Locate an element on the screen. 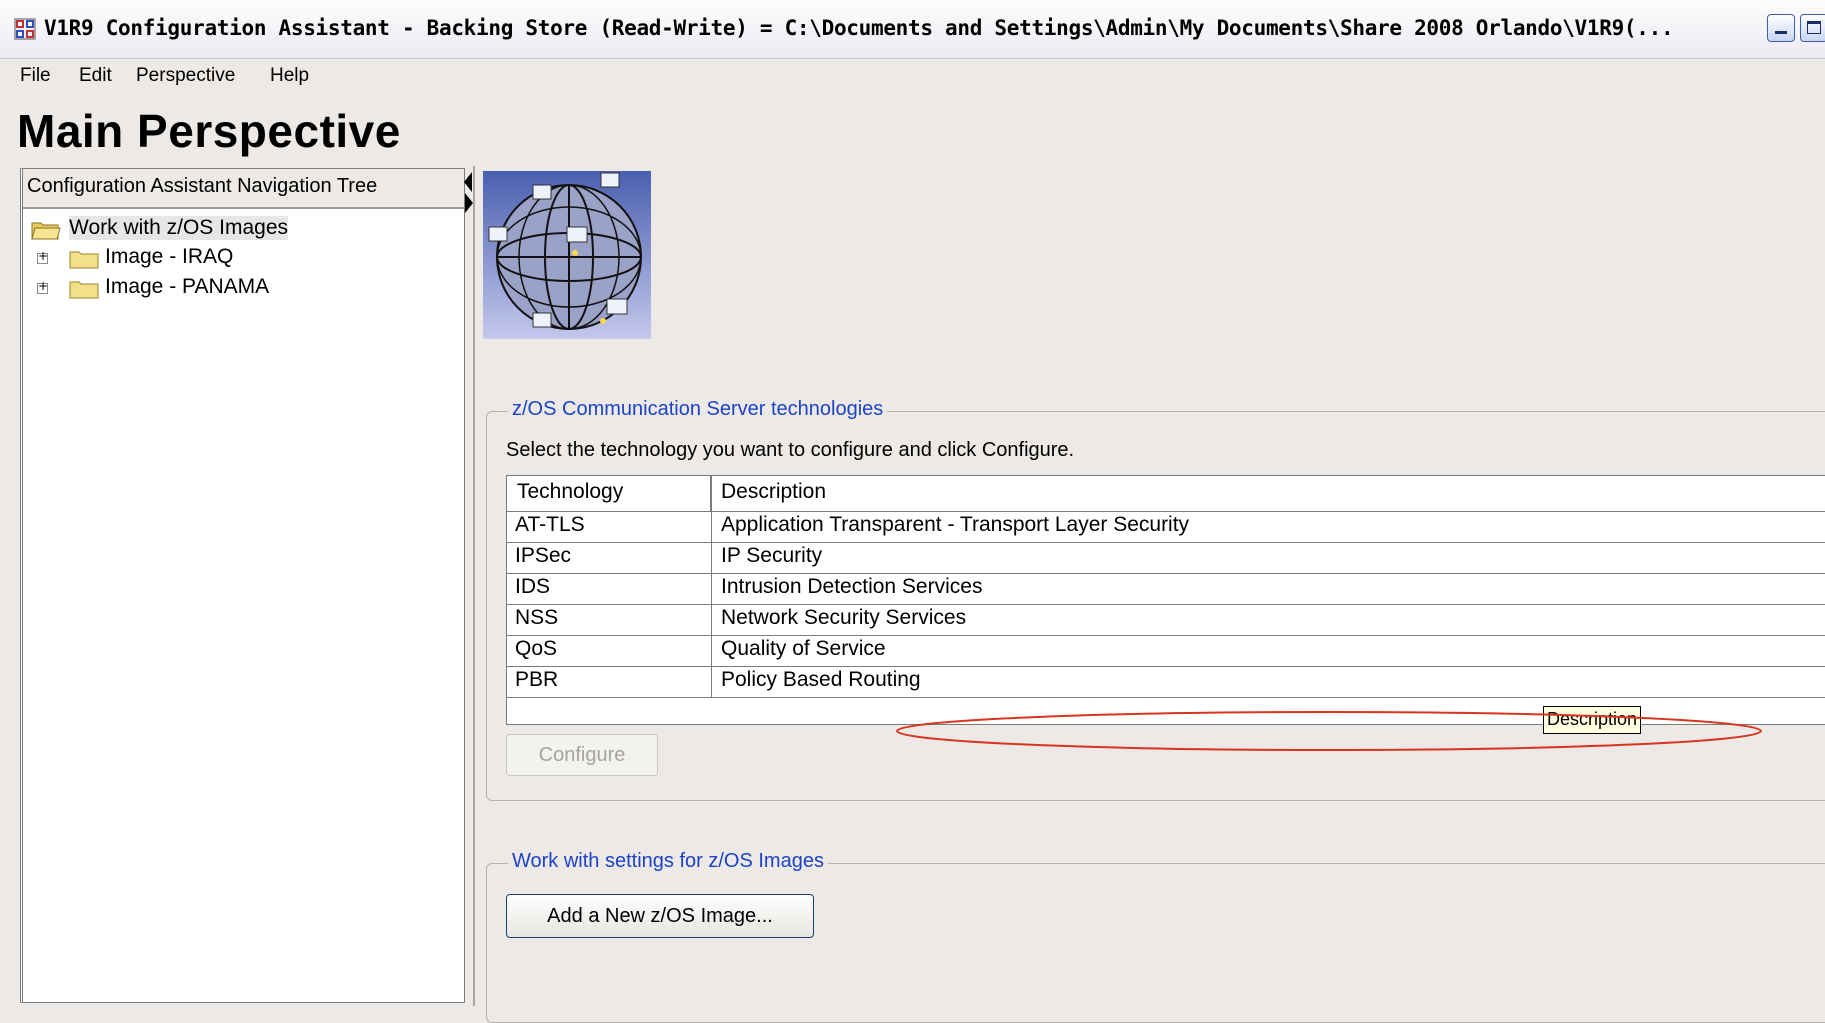 Image resolution: width=1825 pixels, height=1023 pixels. cell-technology: NSS is located at coordinates (537, 617).